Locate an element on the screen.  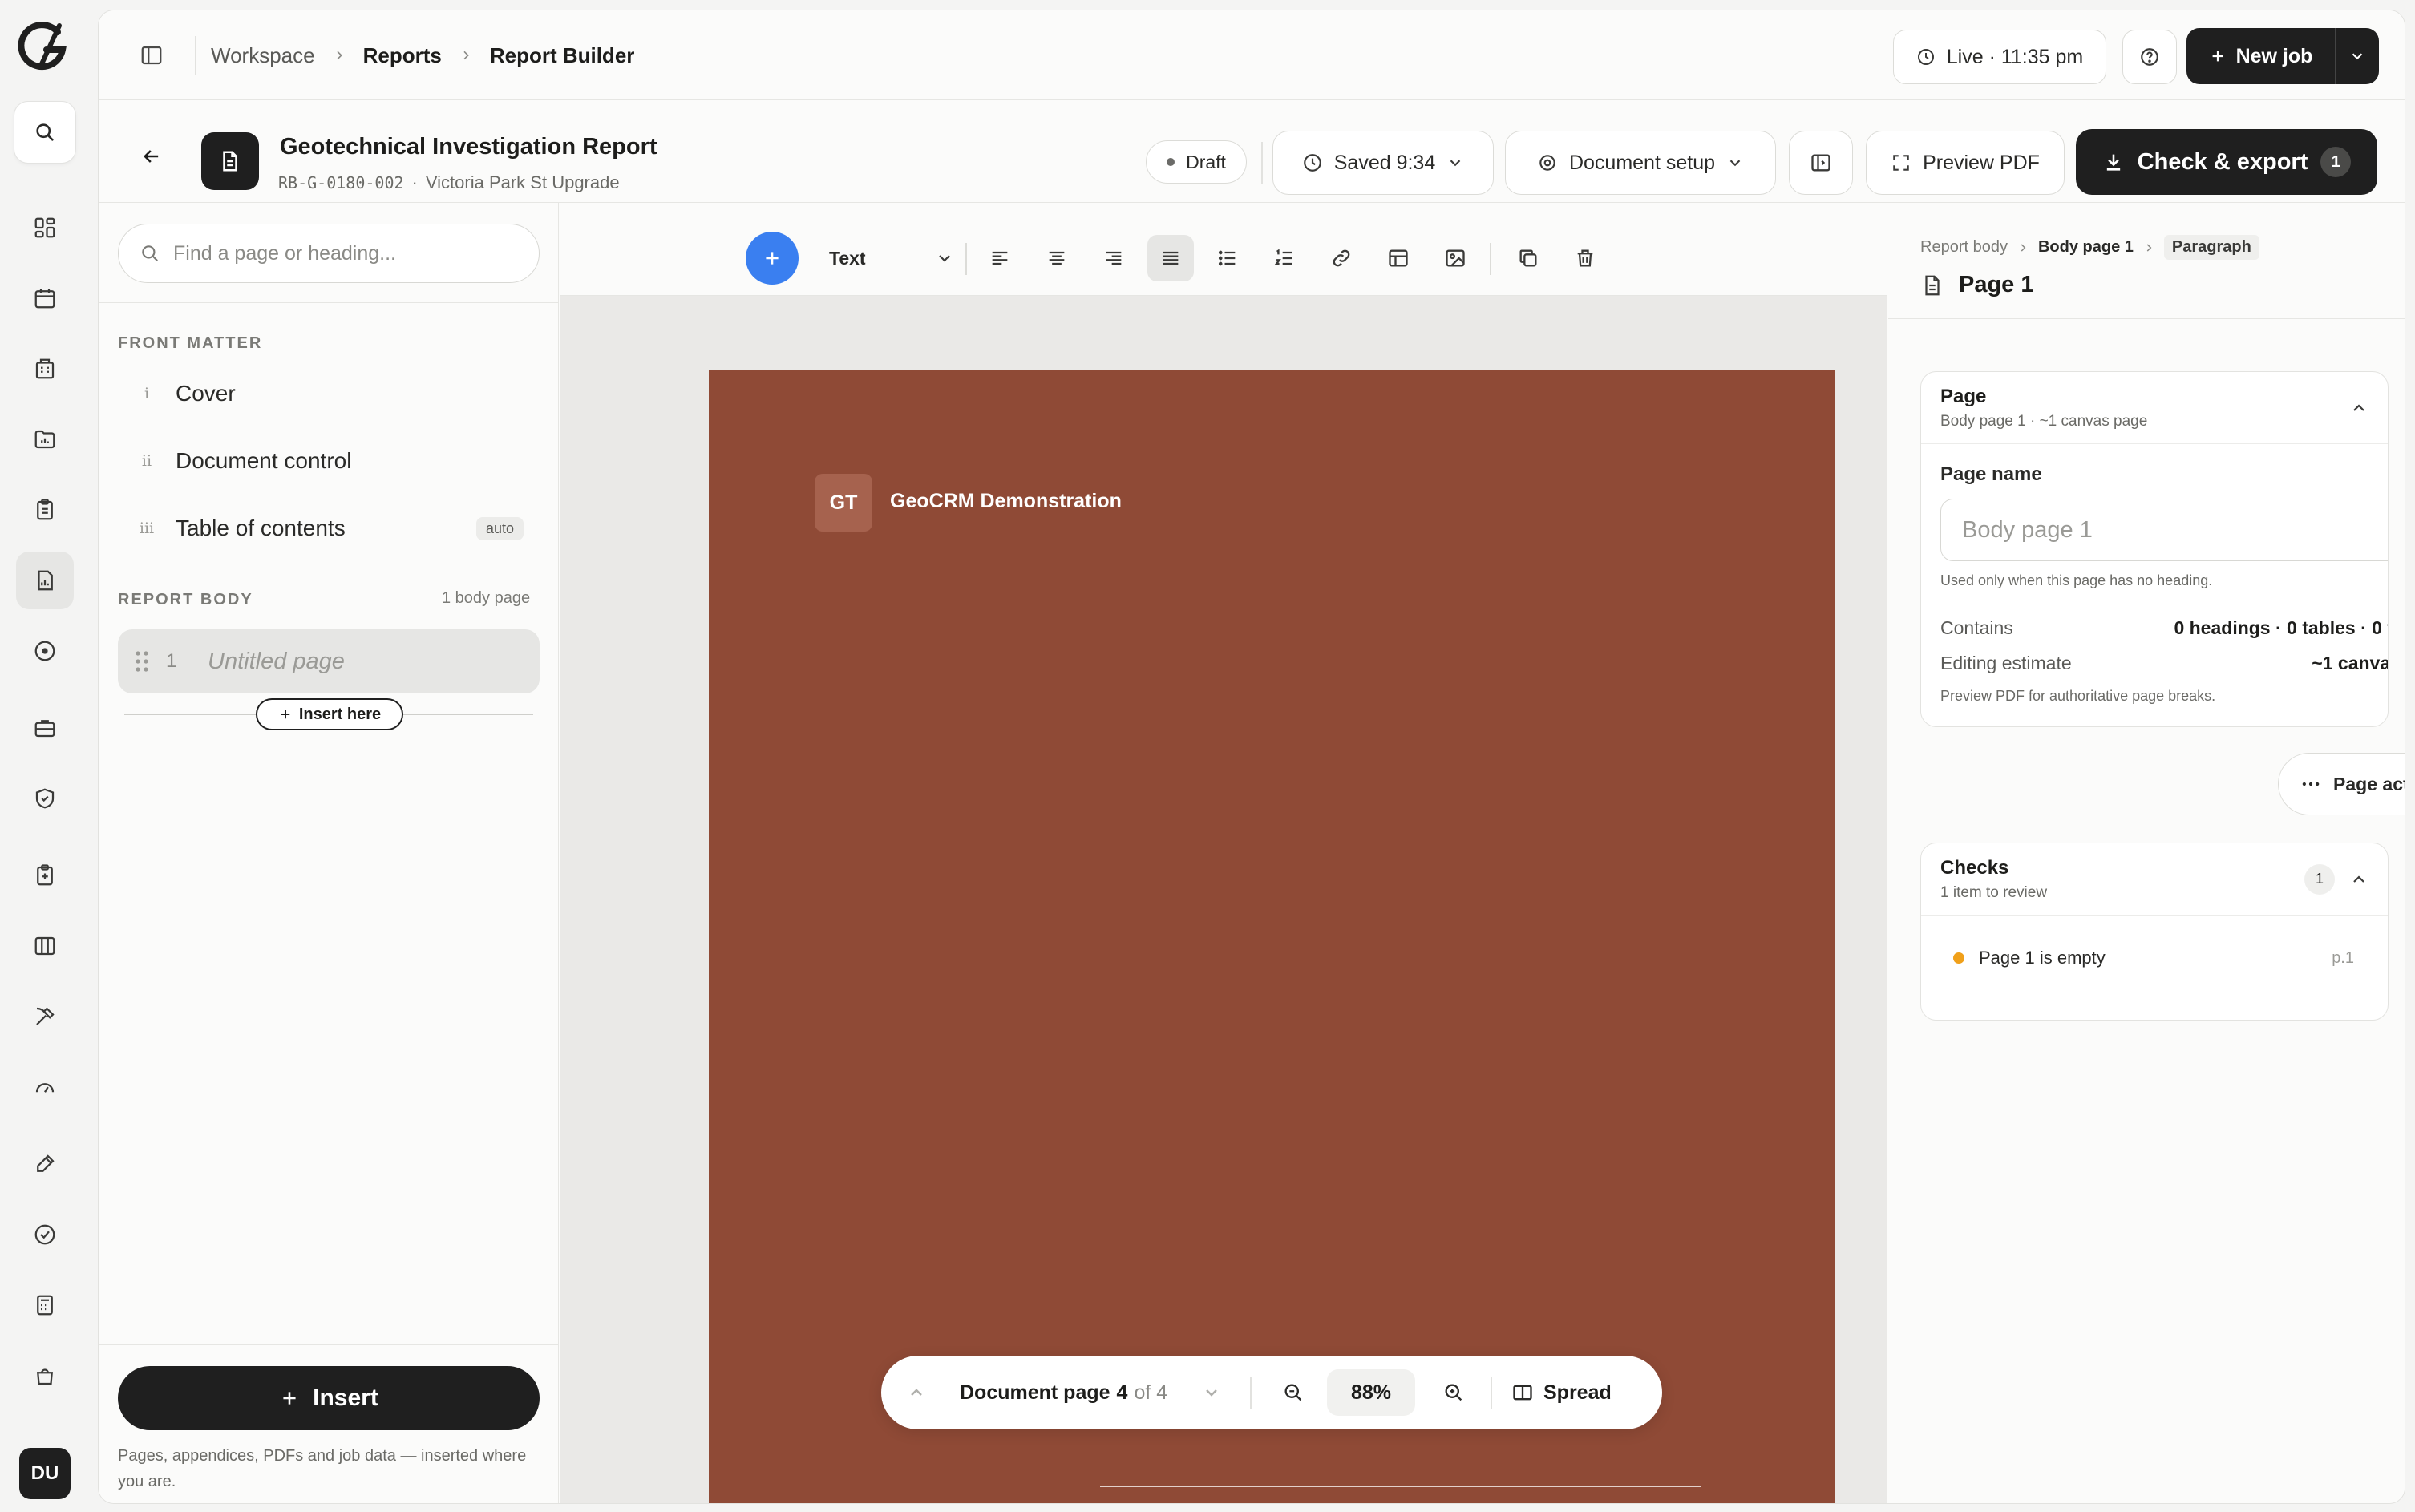
item-number: iii is located at coordinates (147, 528).